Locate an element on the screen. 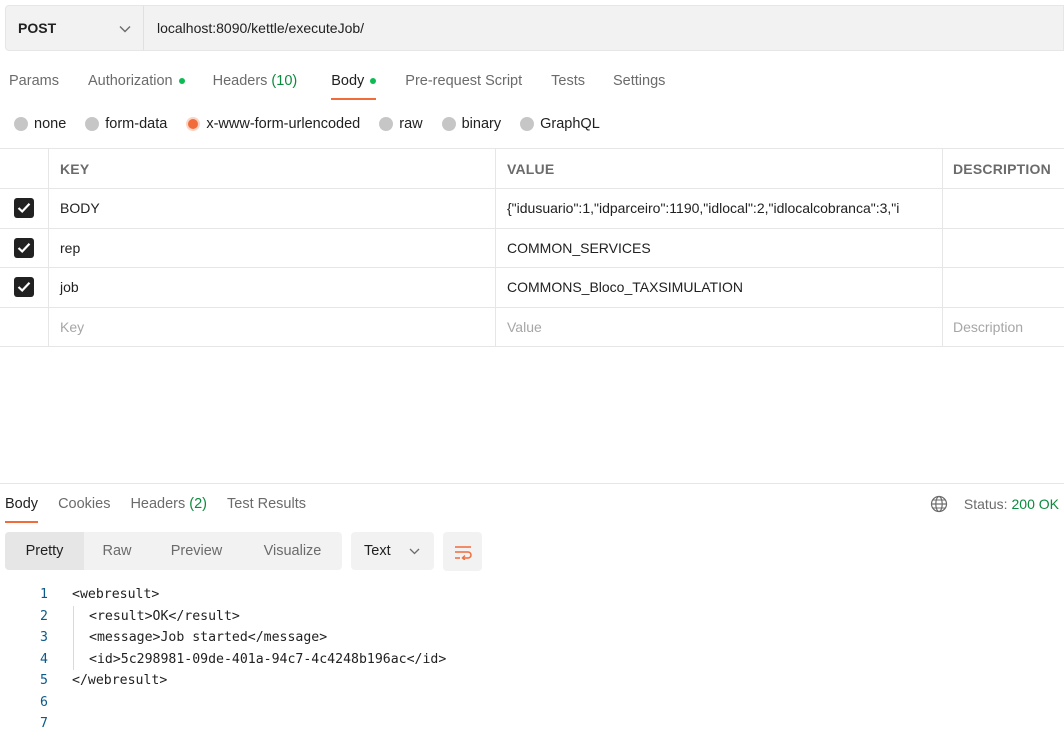 Image resolution: width=1064 pixels, height=751 pixels. table-header-row: KEY VALUE DESCRIPTION is located at coordinates (532, 169).